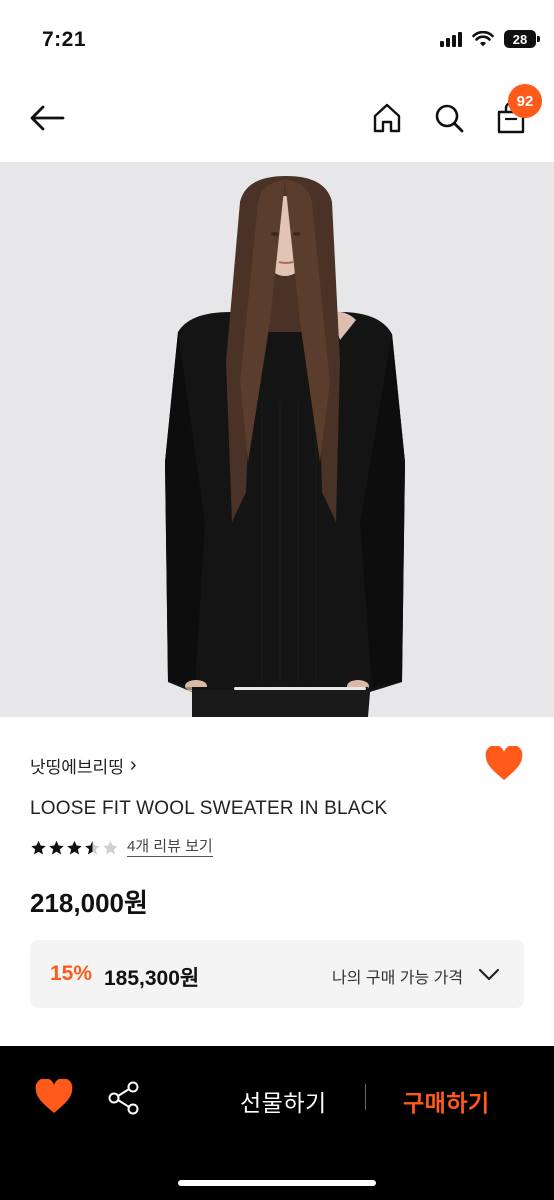 The height and width of the screenshot is (1200, 554). What do you see at coordinates (489, 974) in the screenshot?
I see `chevron-down-icon` at bounding box center [489, 974].